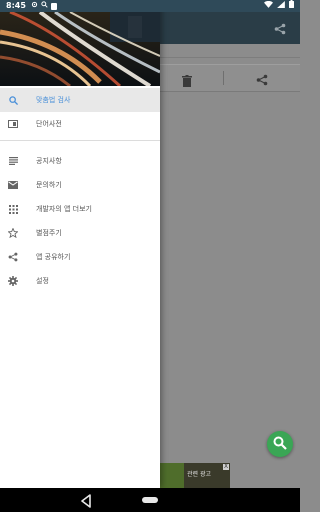 This screenshot has height=512, width=320. I want to click on delete-icon, so click(187, 81).